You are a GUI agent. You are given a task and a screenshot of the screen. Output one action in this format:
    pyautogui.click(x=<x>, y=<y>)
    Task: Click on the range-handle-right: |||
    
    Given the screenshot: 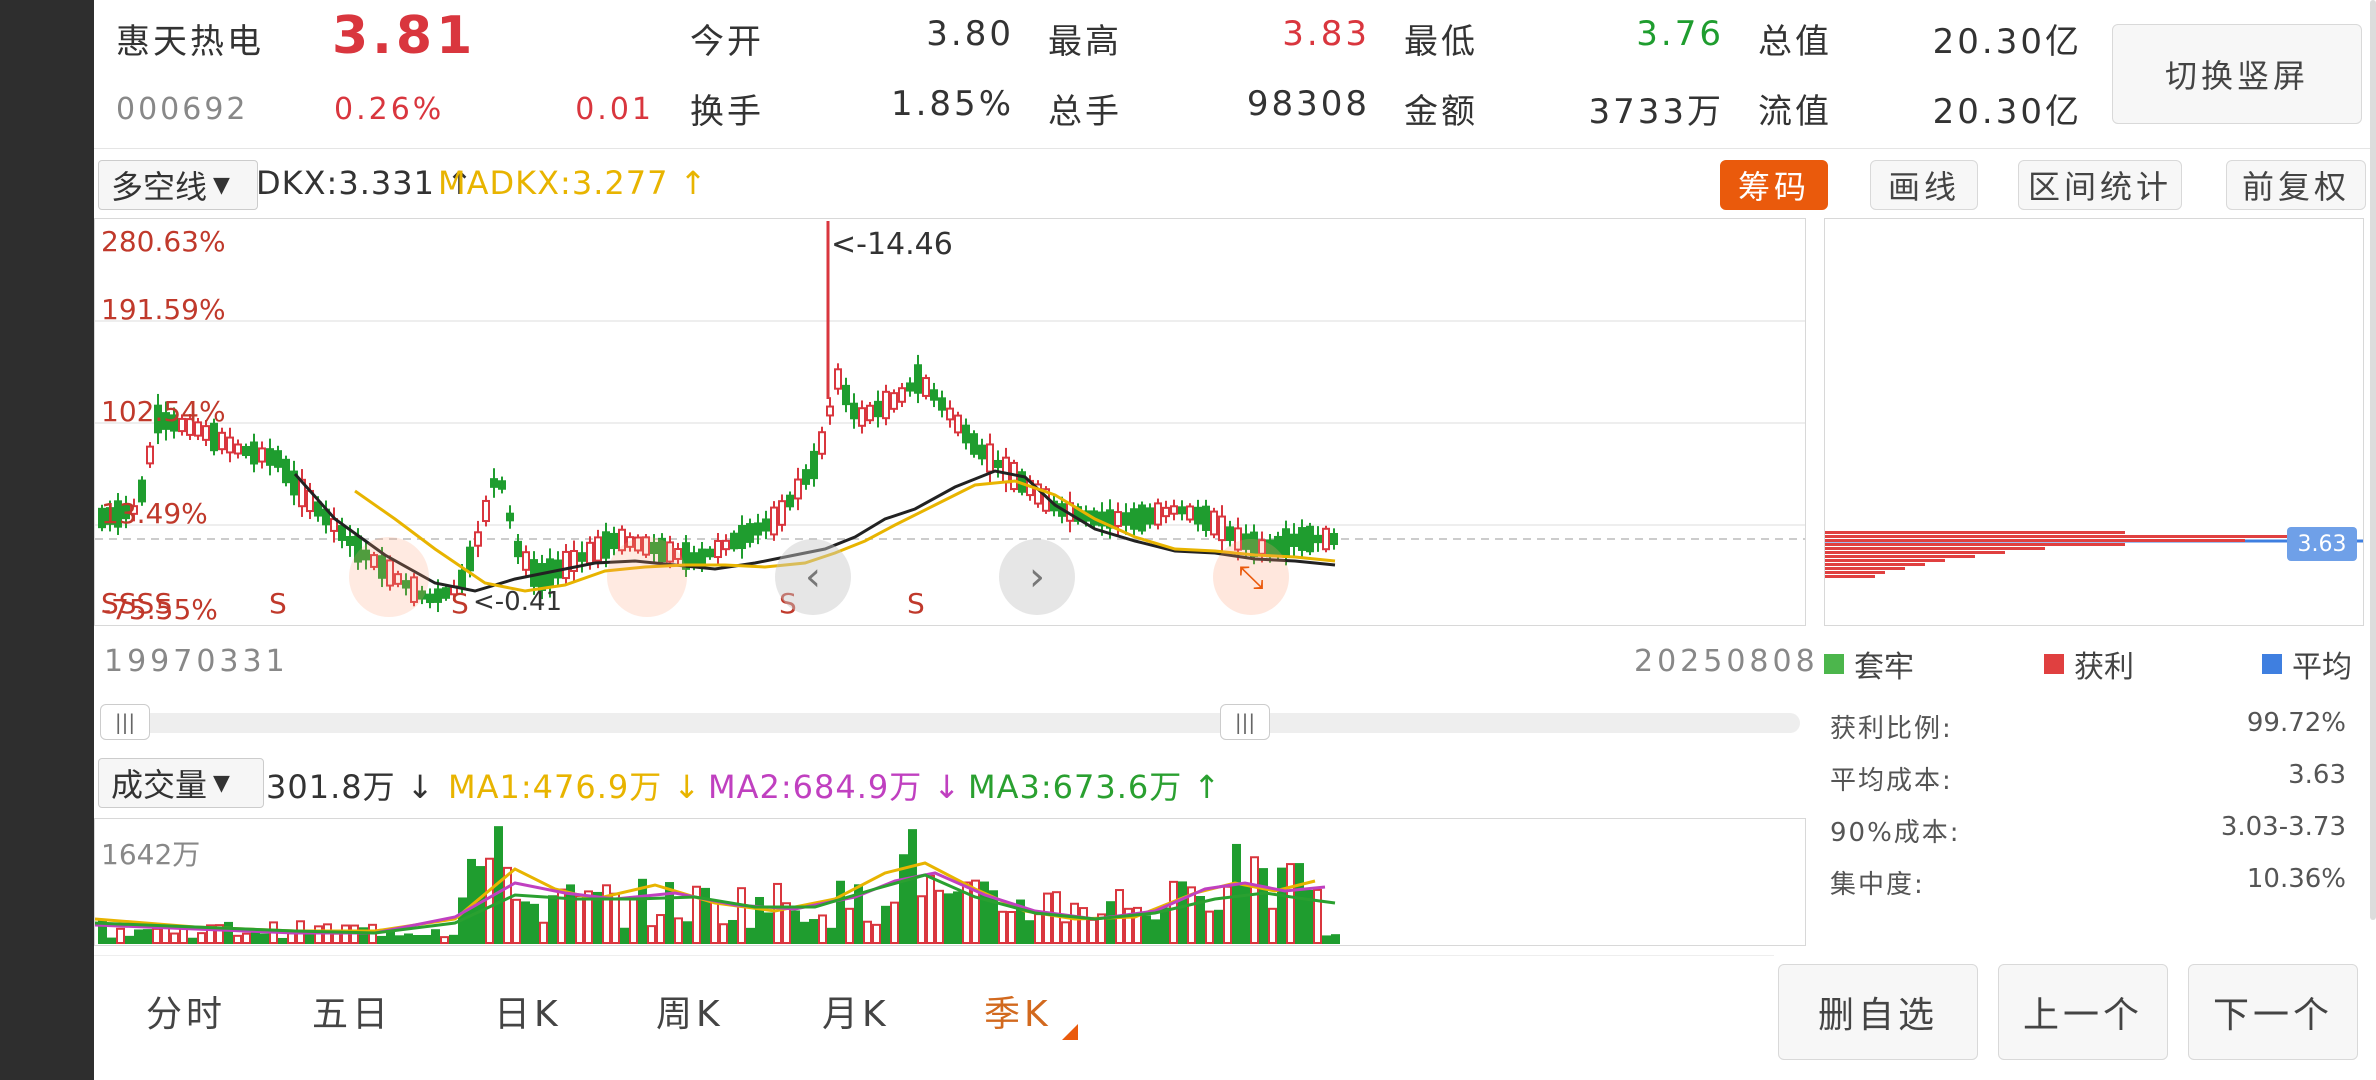 What is the action you would take?
    pyautogui.click(x=1245, y=722)
    